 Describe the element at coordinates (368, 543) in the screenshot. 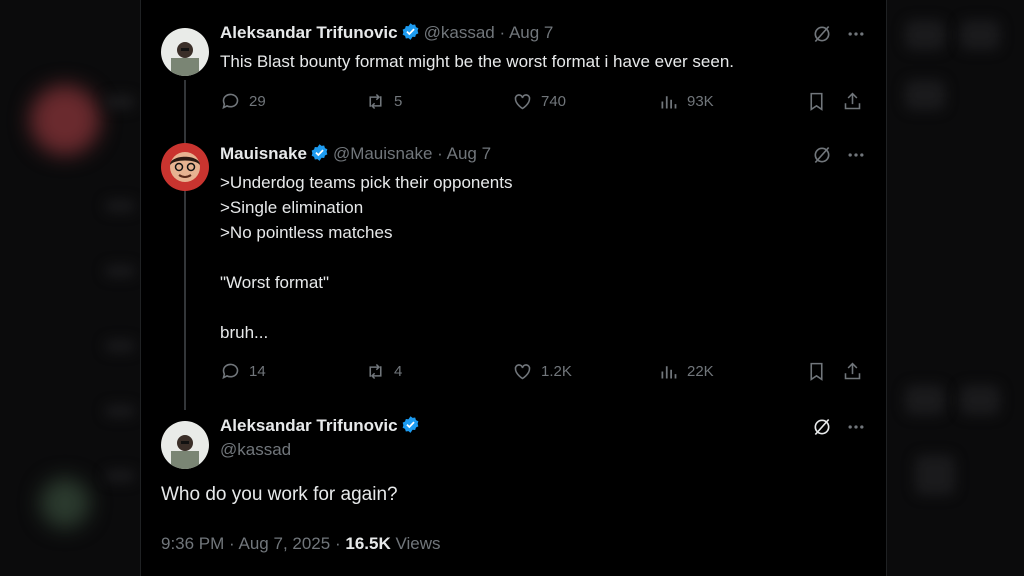

I see `views-count: 16.5K` at that location.